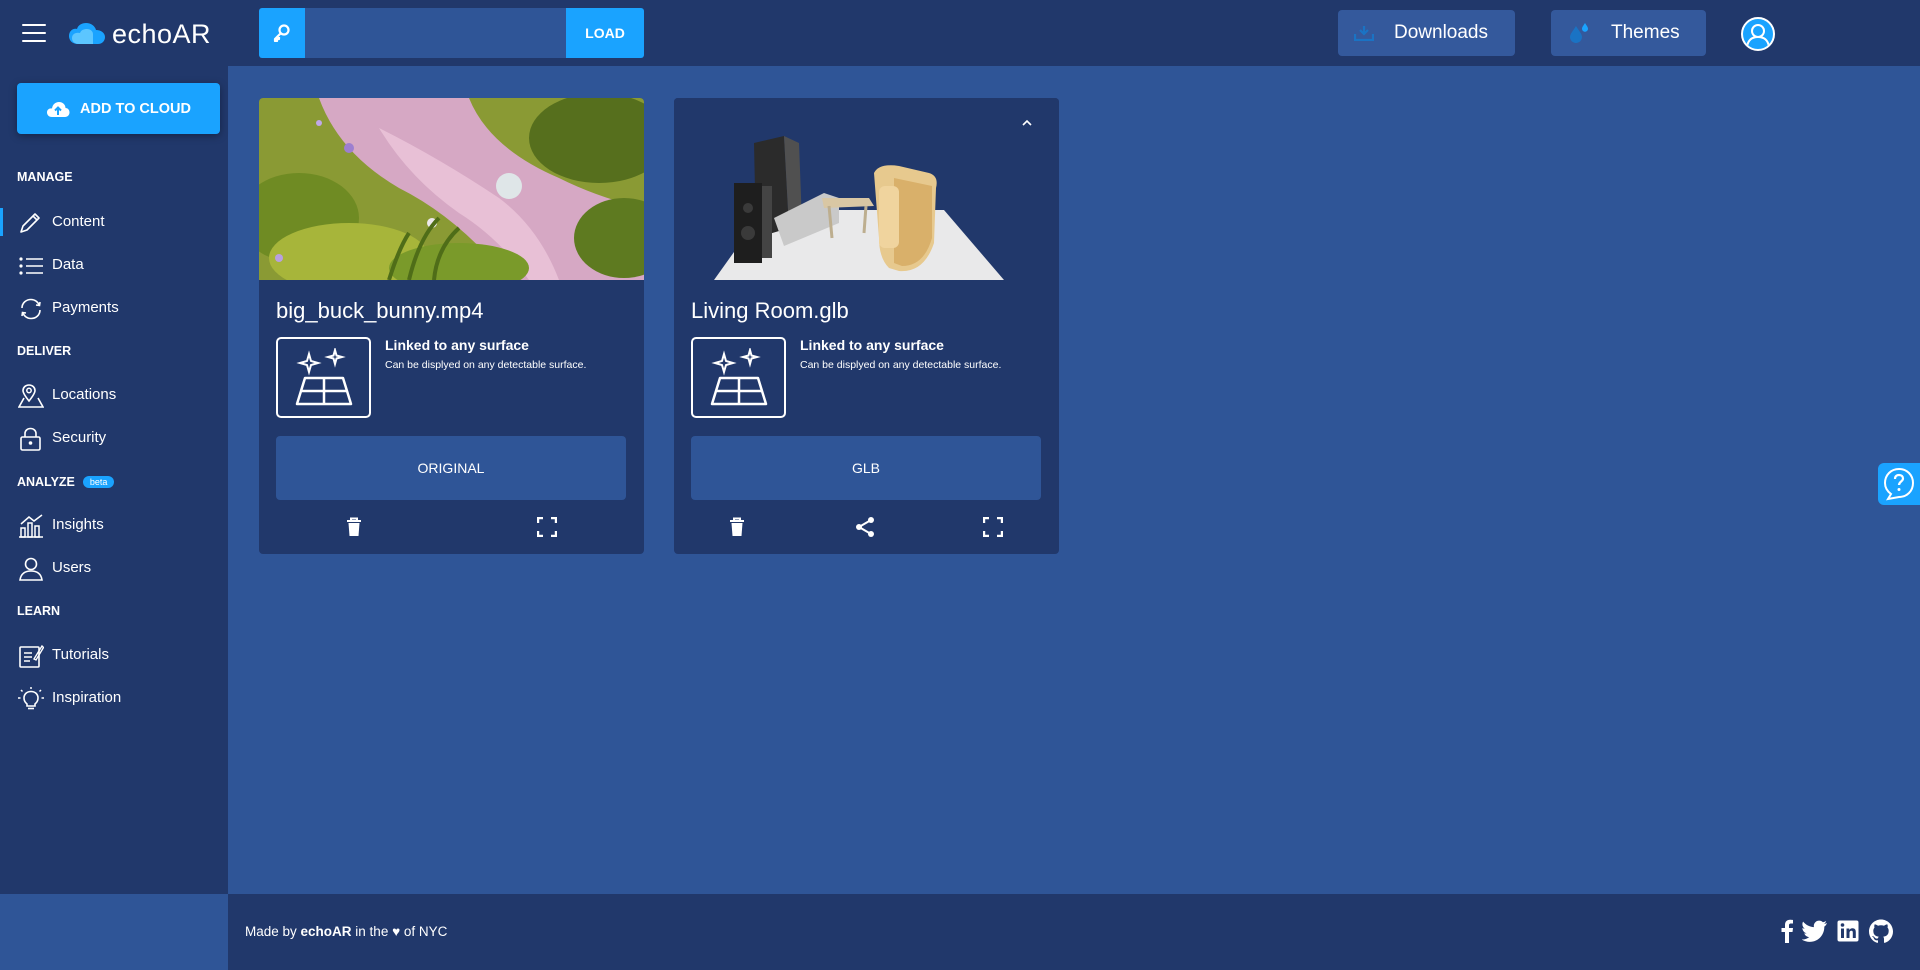 This screenshot has height=970, width=1920. I want to click on cloud-logo-icon, so click(87, 33).